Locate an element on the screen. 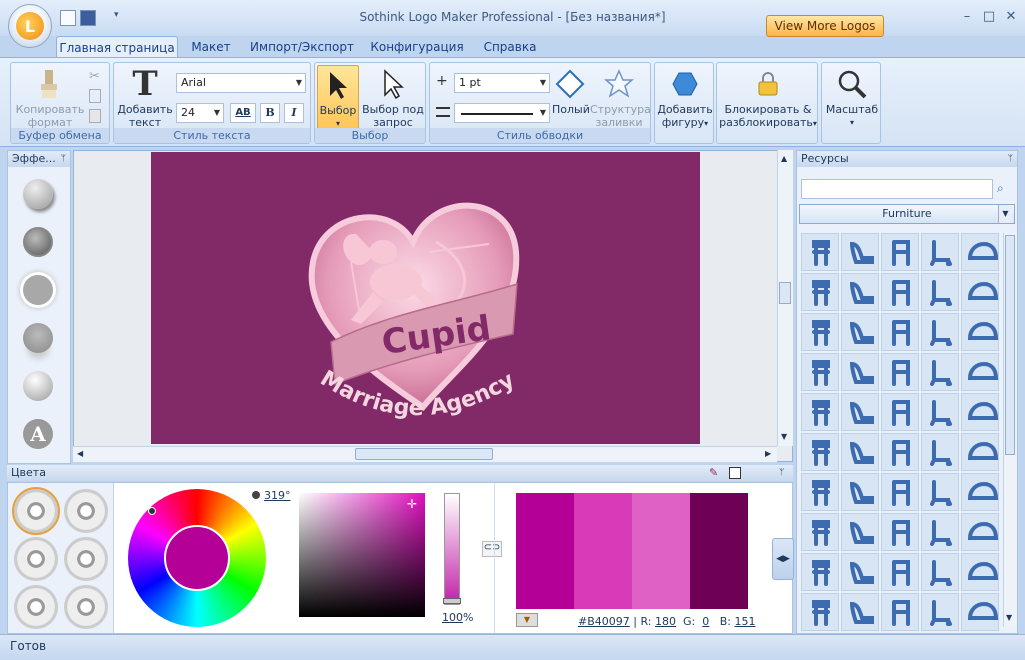  search-icon: ⌕ is located at coordinates (1000, 188).